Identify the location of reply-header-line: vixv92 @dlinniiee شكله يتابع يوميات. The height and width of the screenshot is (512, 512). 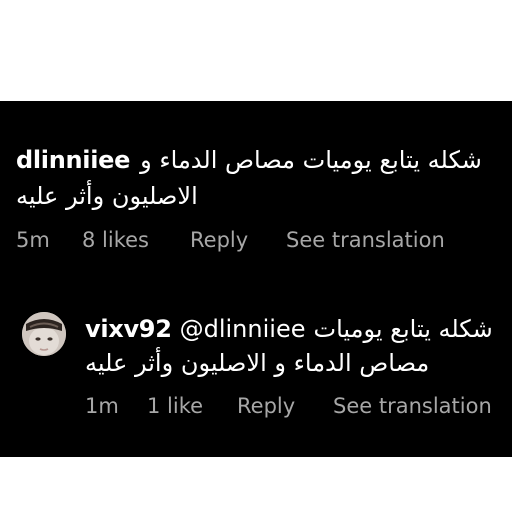
(296, 329).